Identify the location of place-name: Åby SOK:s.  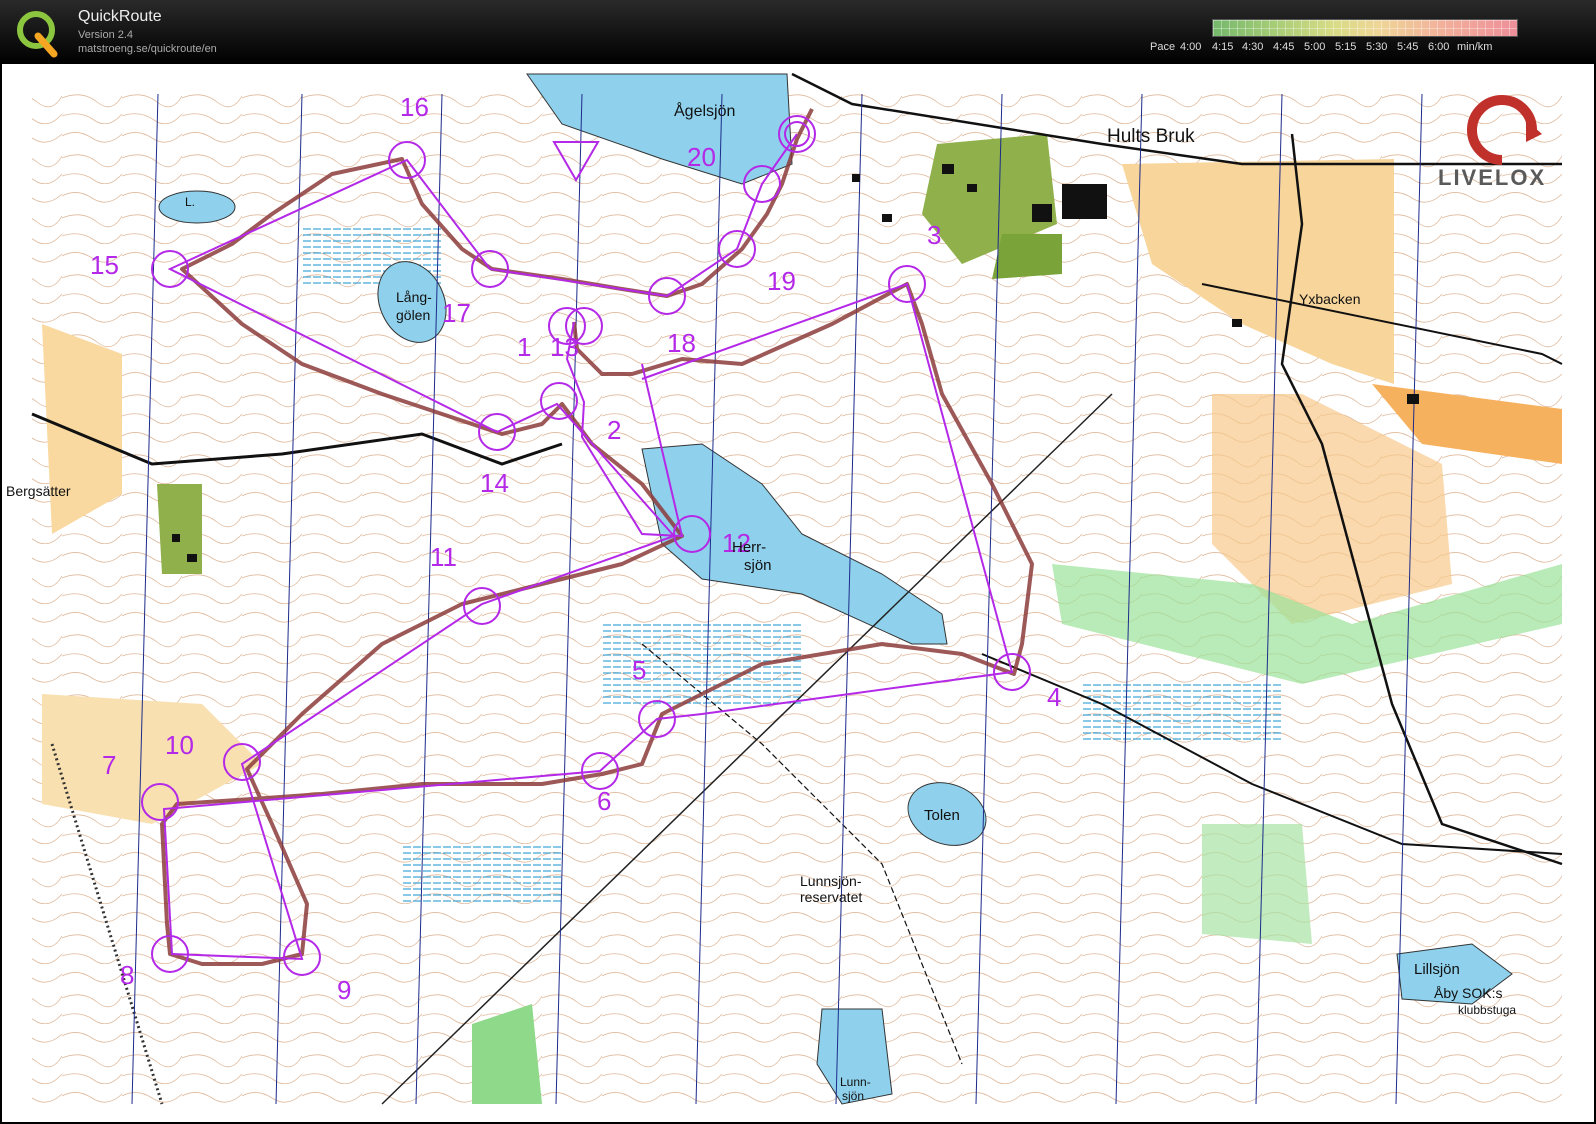
(1468, 993).